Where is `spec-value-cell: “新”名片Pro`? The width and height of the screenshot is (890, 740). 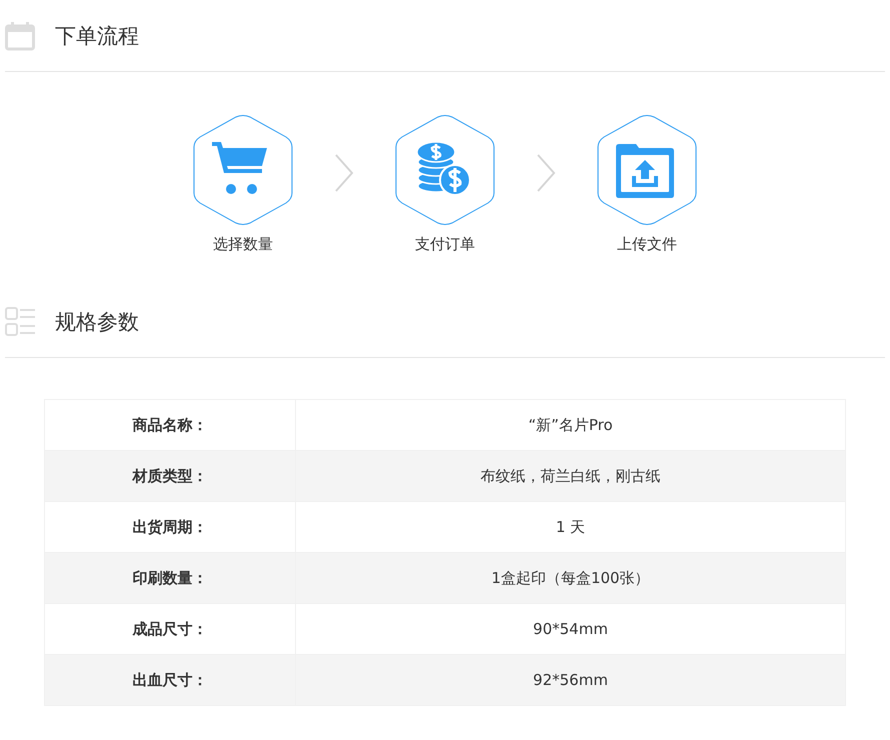
spec-value-cell: “新”名片Pro is located at coordinates (571, 425).